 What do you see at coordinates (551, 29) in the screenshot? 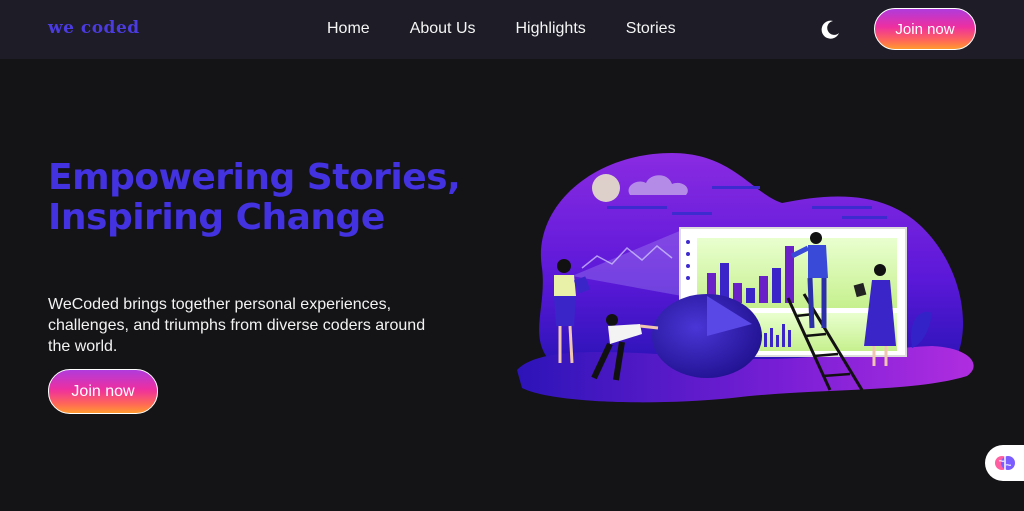
I see `nav-link-highlights: Highlights` at bounding box center [551, 29].